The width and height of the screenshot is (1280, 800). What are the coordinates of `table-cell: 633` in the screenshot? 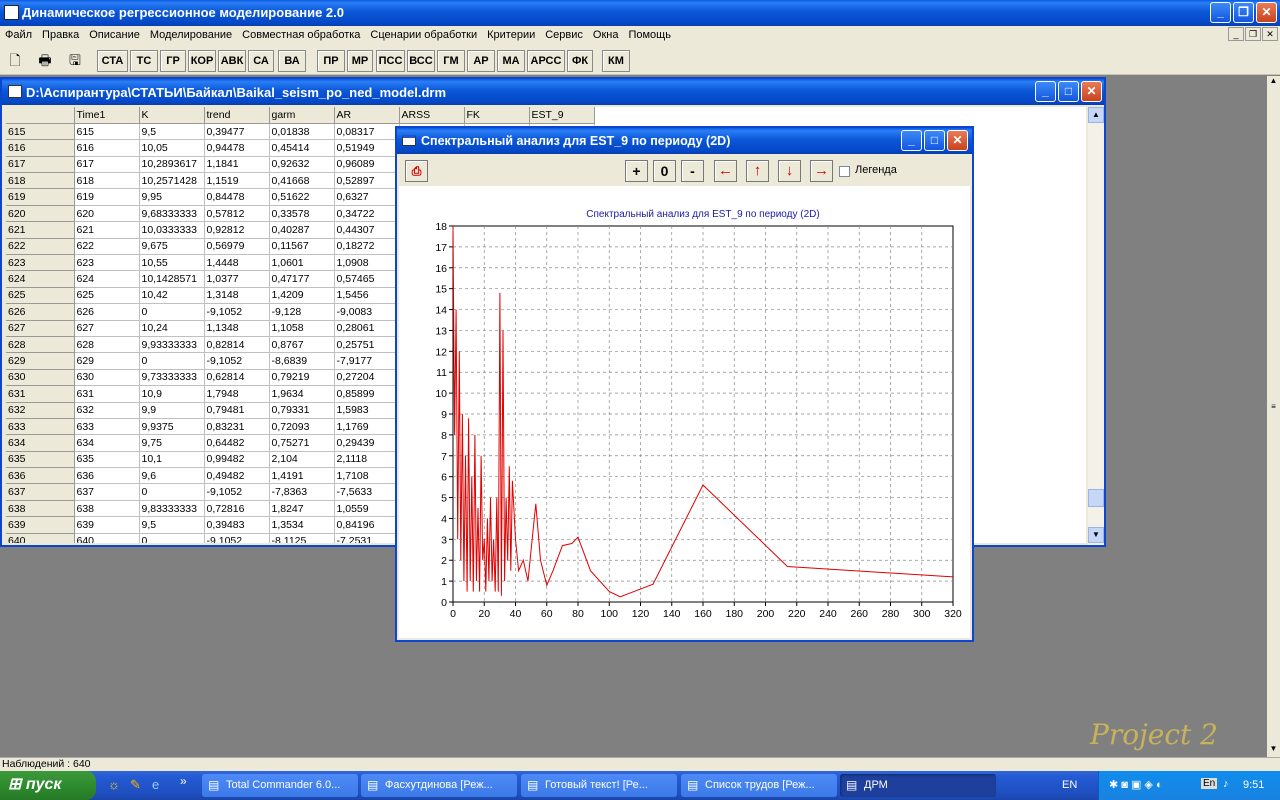 It's located at (107, 427).